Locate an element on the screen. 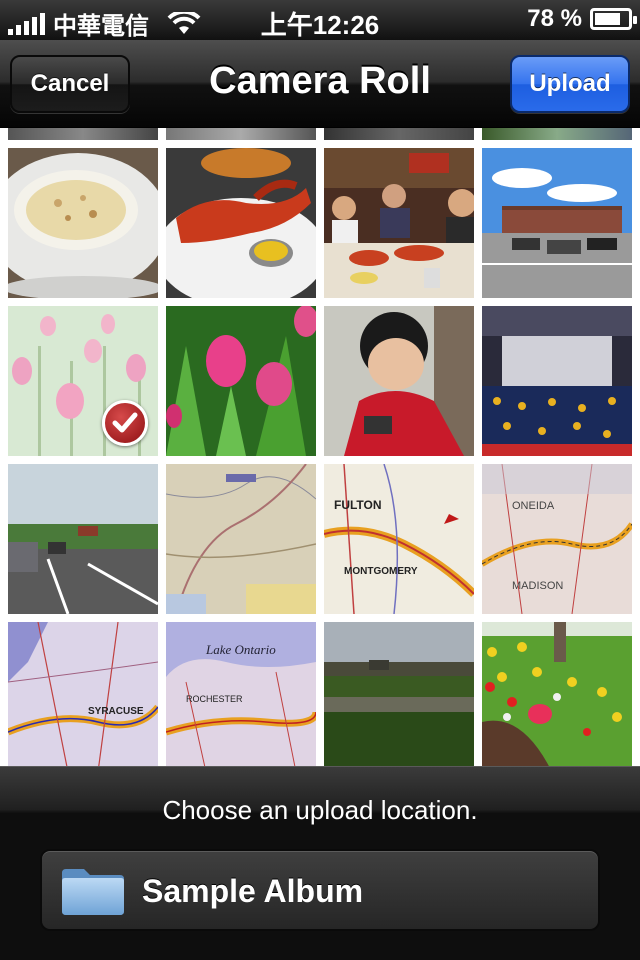 Image resolution: width=640 pixels, height=960 pixels. photo-field is located at coordinates (399, 694).